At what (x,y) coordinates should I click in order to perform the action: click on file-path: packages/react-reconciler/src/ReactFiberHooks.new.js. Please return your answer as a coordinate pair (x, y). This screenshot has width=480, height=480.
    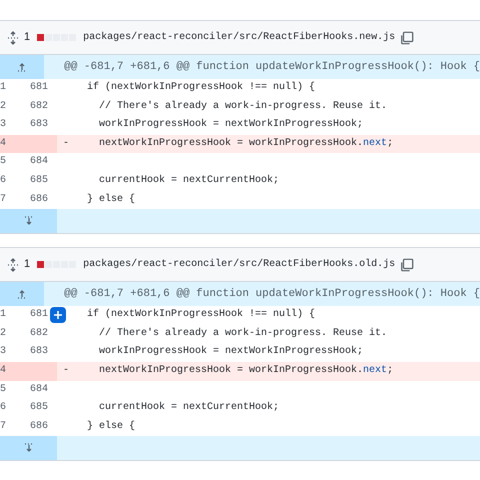
    Looking at the image, I should click on (239, 37).